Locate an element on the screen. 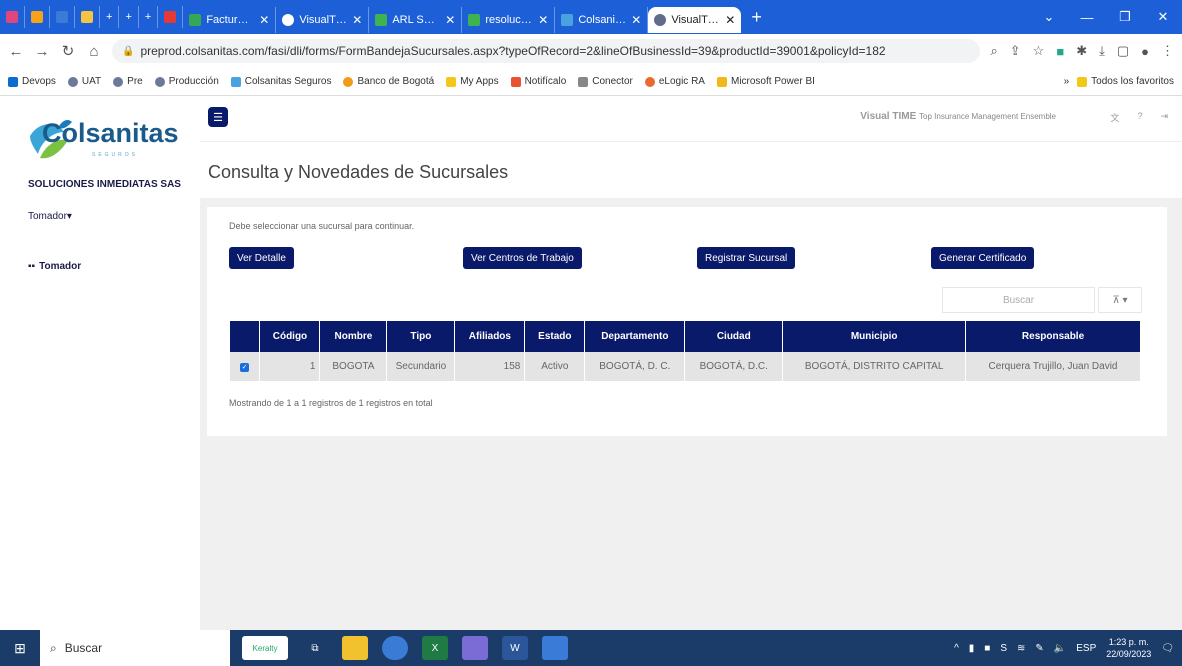  bookmark-conector: Conector is located at coordinates (605, 81).